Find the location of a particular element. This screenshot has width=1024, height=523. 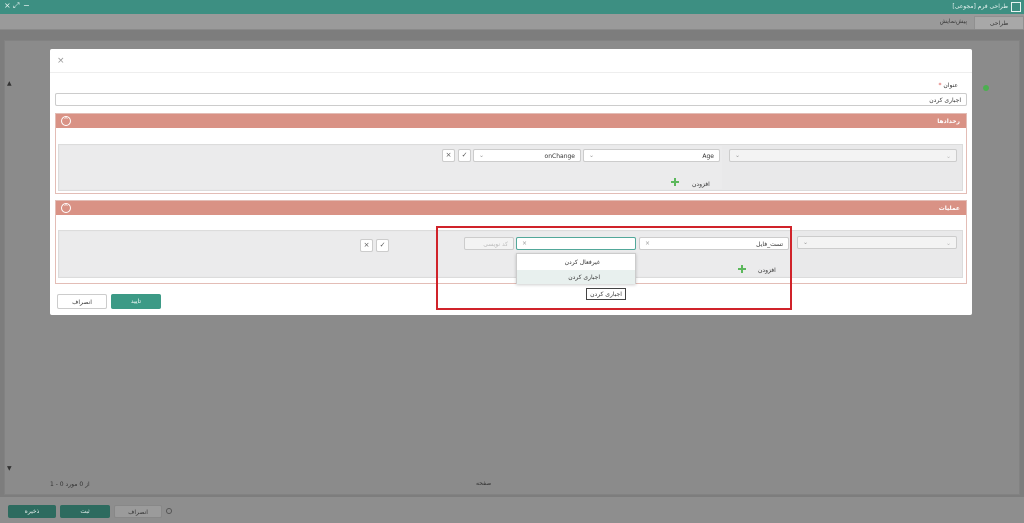

annotation-highlight is located at coordinates (614, 268).